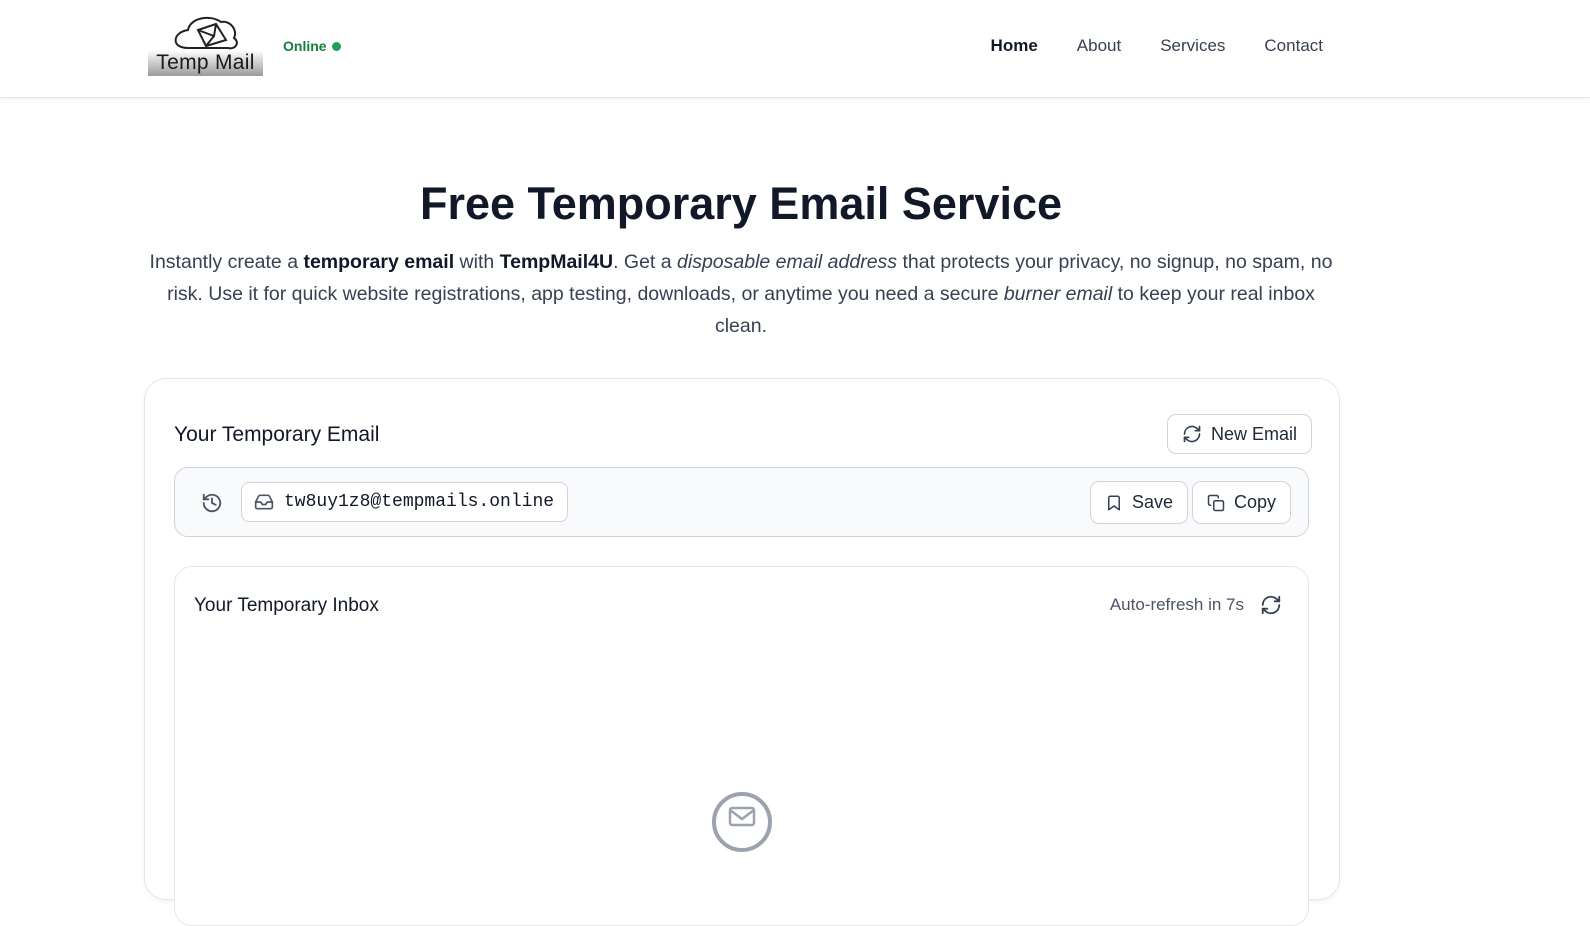 This screenshot has width=1590, height=926. Describe the element at coordinates (787, 262) in the screenshot. I see `hero-desc-segment: disposable email address` at that location.